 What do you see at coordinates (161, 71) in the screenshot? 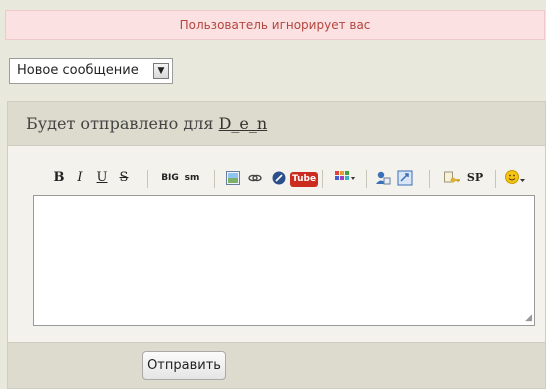
I see `chevron-down-icon: ▼` at bounding box center [161, 71].